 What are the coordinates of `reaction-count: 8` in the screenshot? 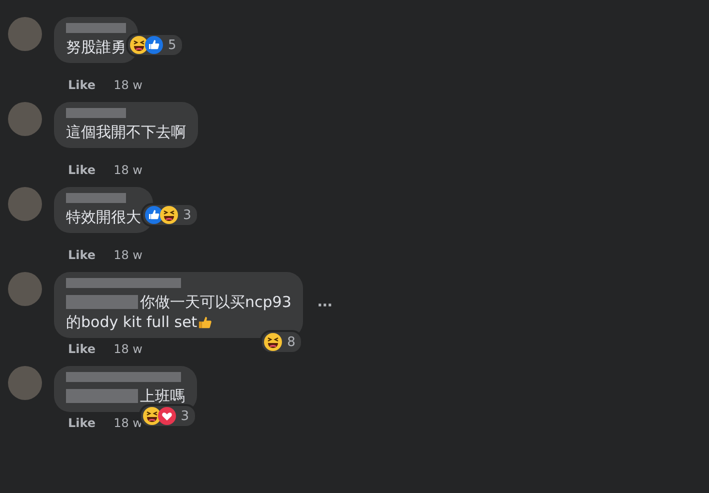 It's located at (282, 342).